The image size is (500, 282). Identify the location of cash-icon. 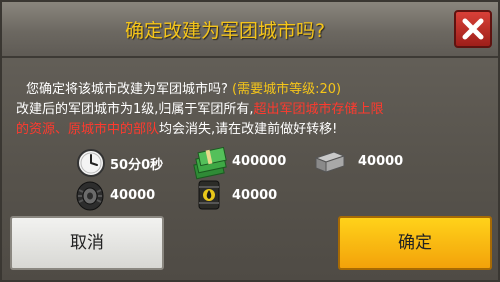
(210, 163).